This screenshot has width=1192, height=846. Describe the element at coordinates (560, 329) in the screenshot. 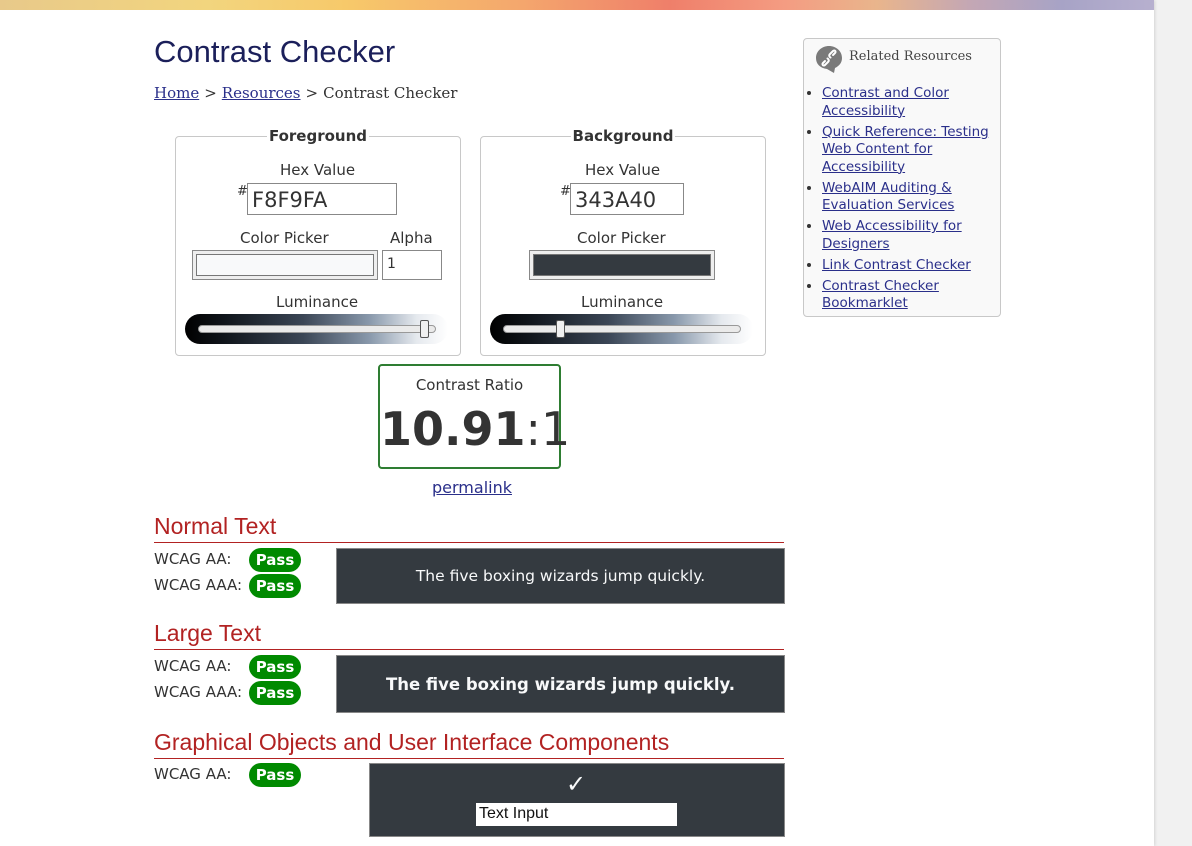

I see `background-luminance-thumb` at that location.